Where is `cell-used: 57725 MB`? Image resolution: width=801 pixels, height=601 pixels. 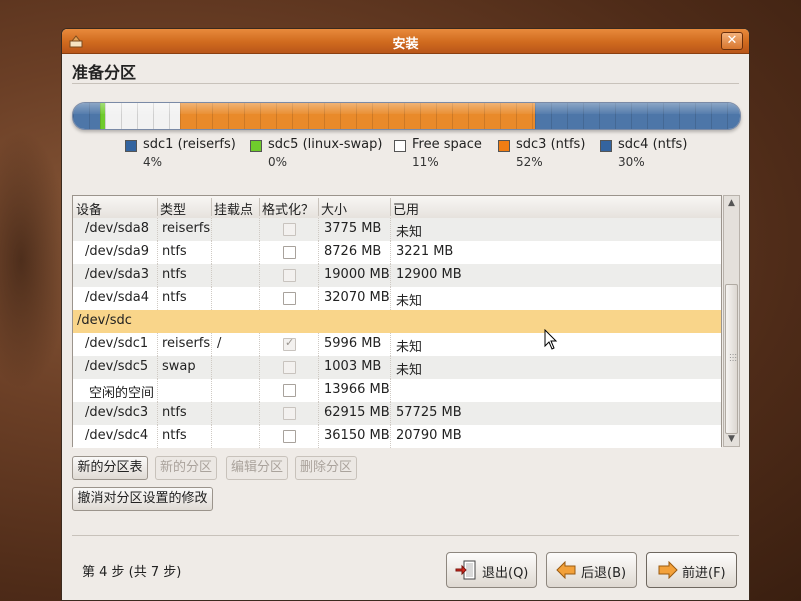 cell-used: 57725 MB is located at coordinates (429, 412).